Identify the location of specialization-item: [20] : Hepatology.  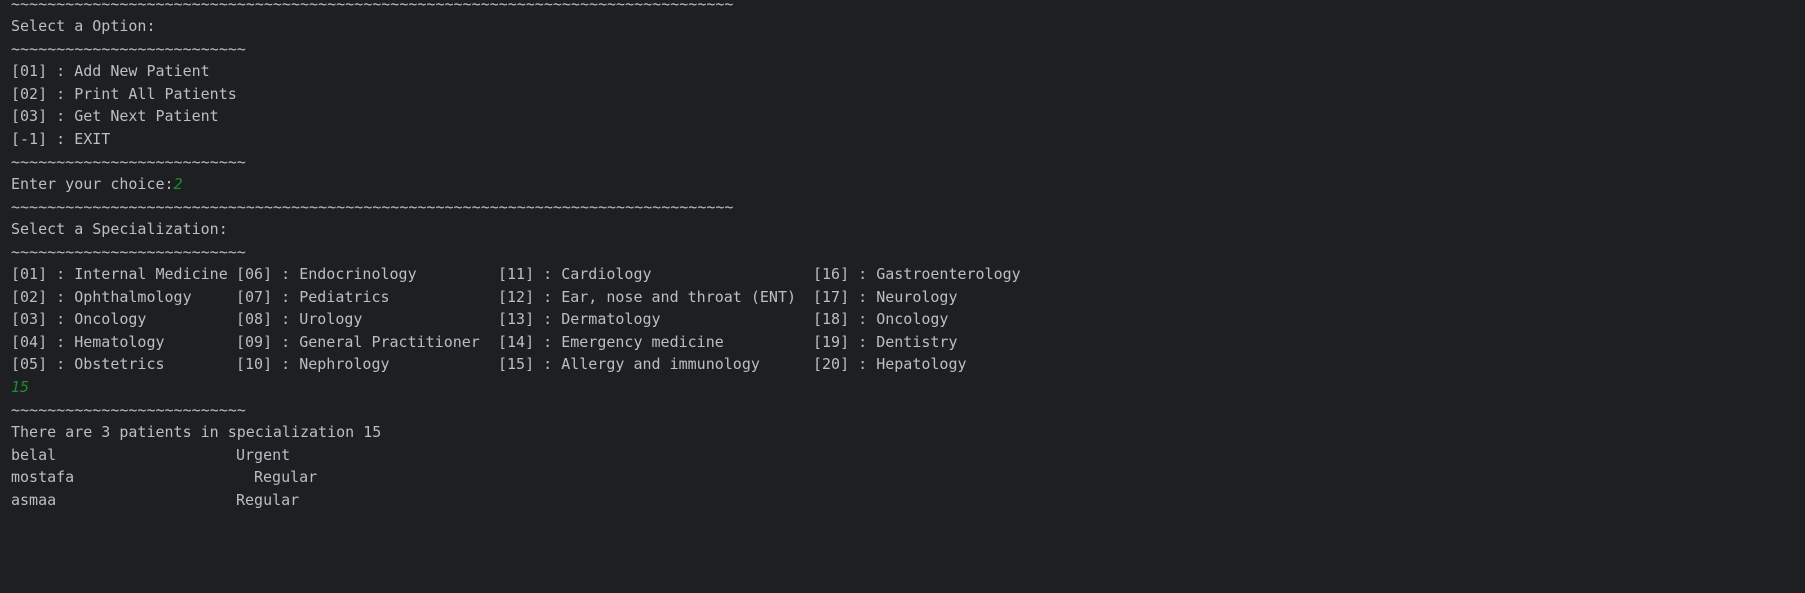
(890, 364).